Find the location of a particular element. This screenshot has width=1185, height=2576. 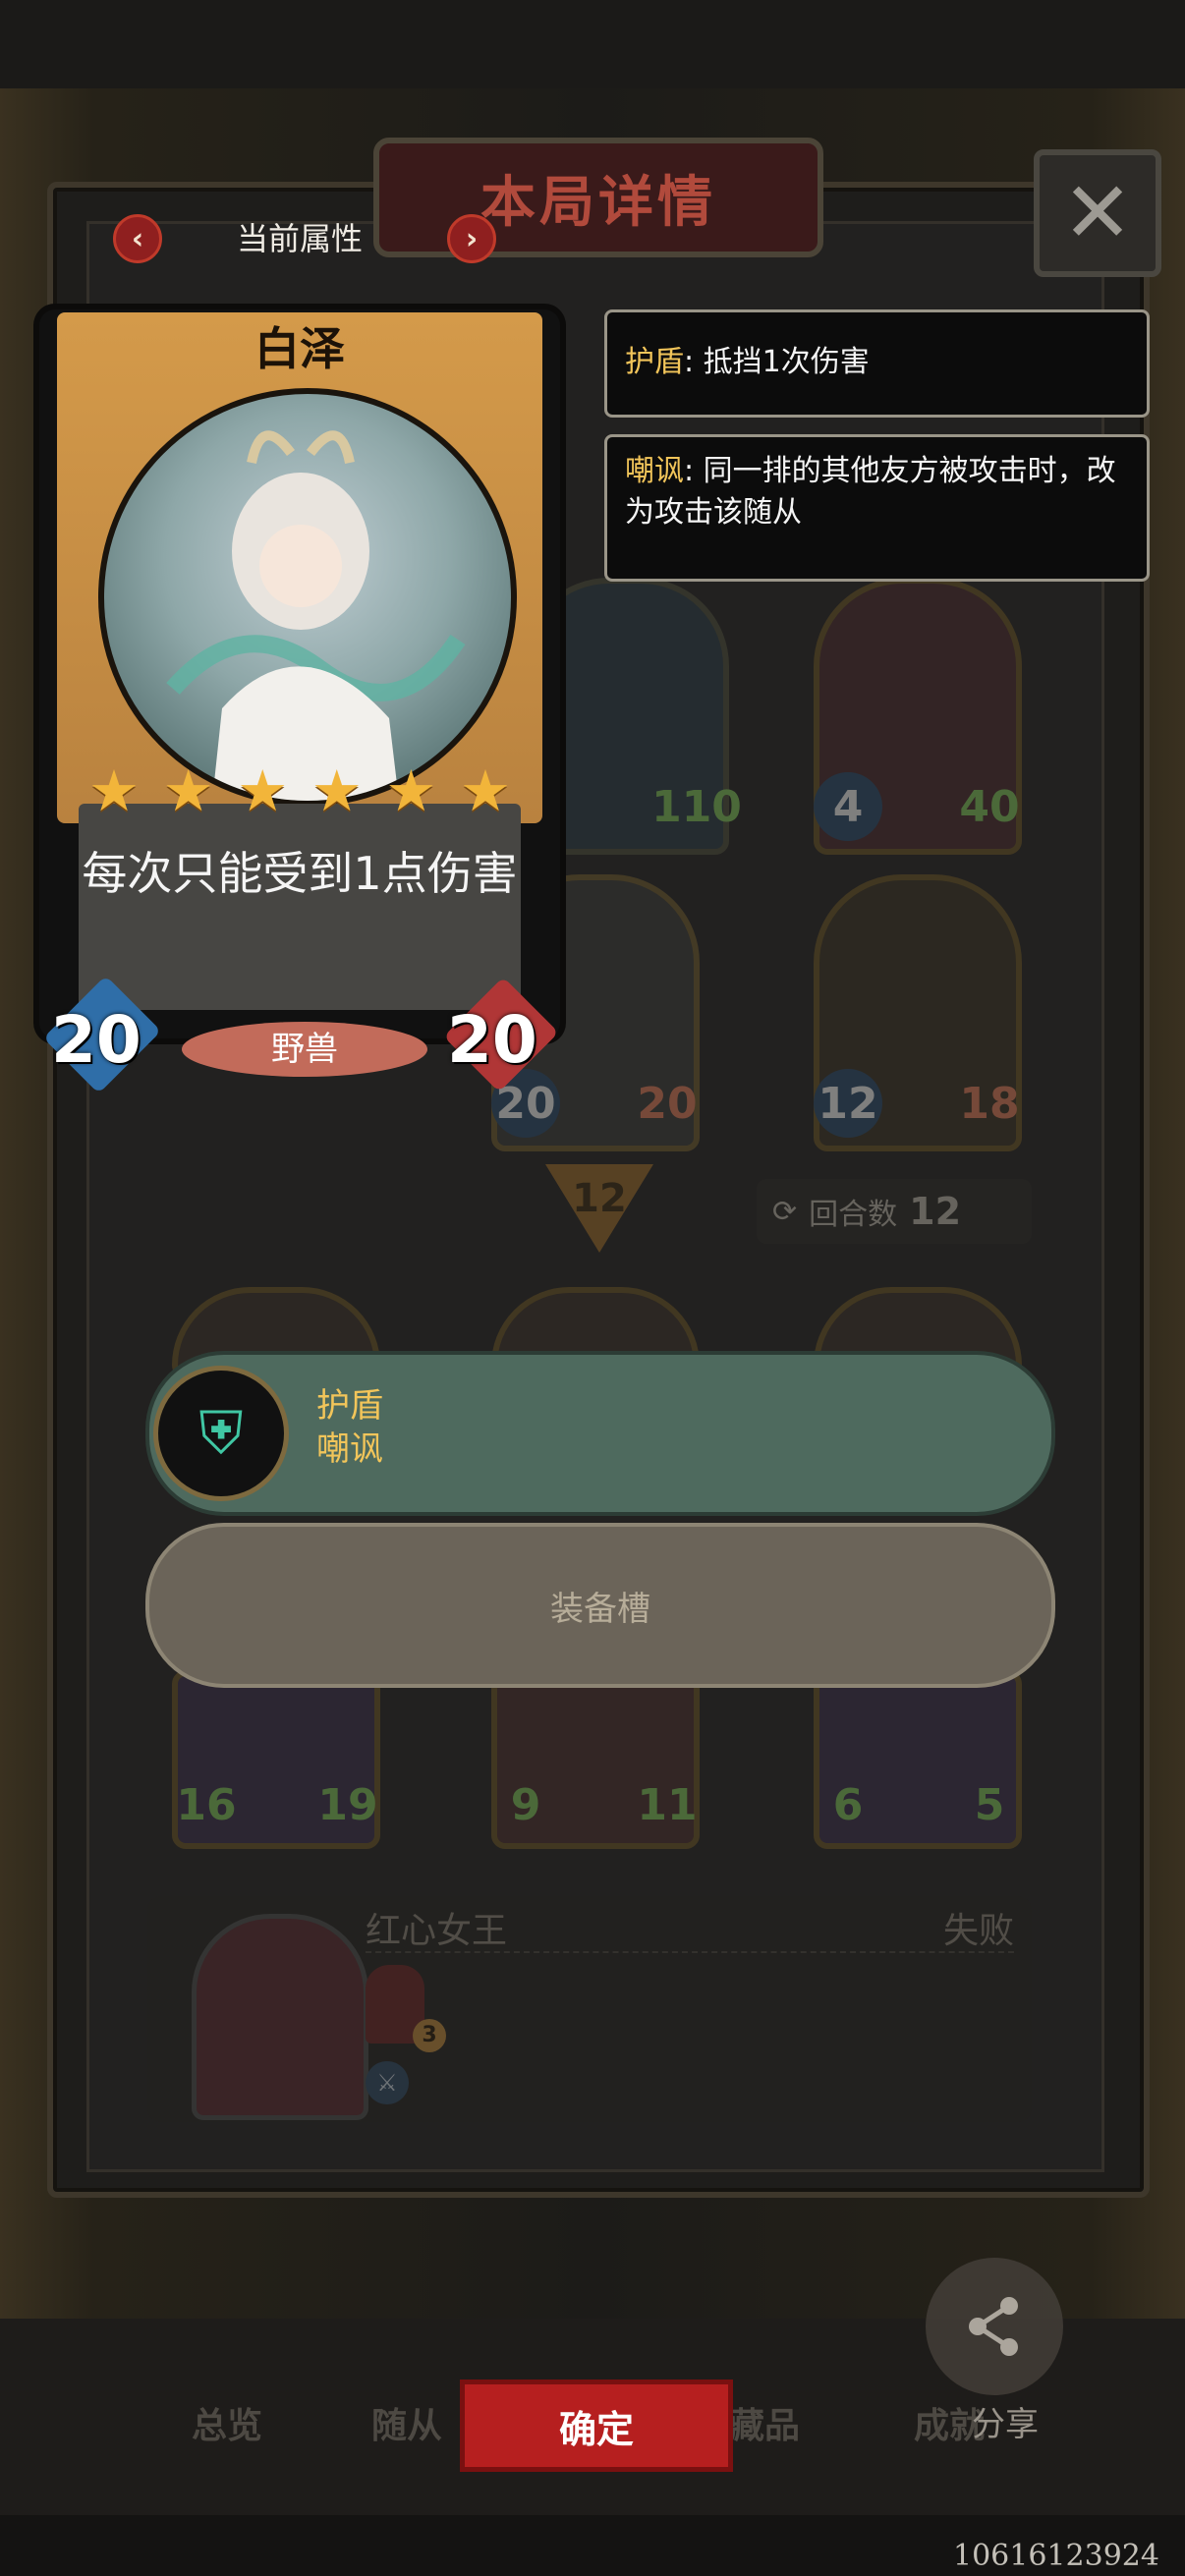

opponent-avatar is located at coordinates (280, 2017).